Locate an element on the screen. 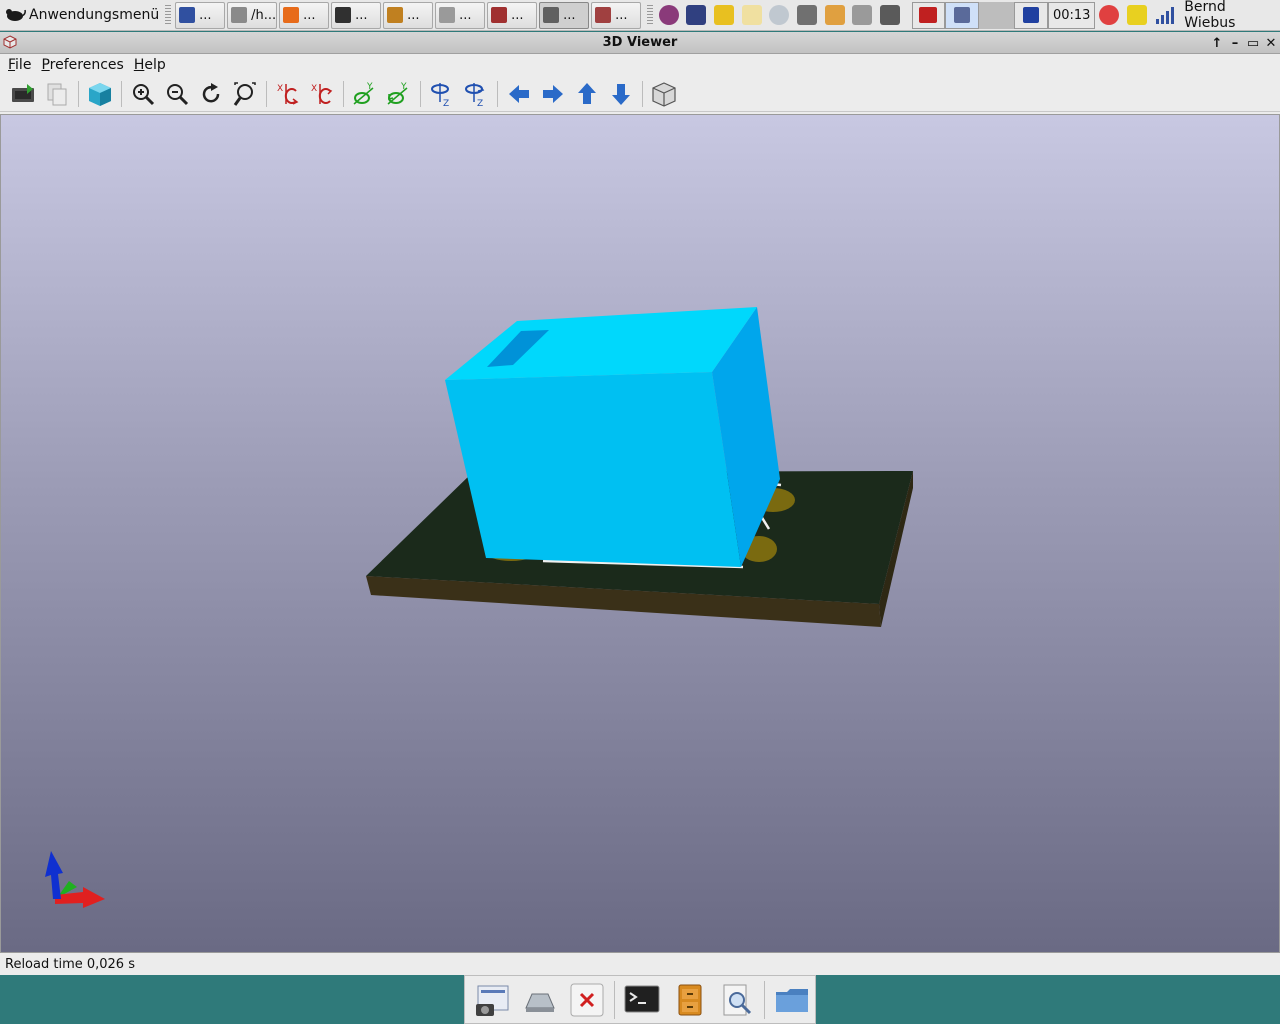  close-icon: ✕ is located at coordinates (1271, 43).